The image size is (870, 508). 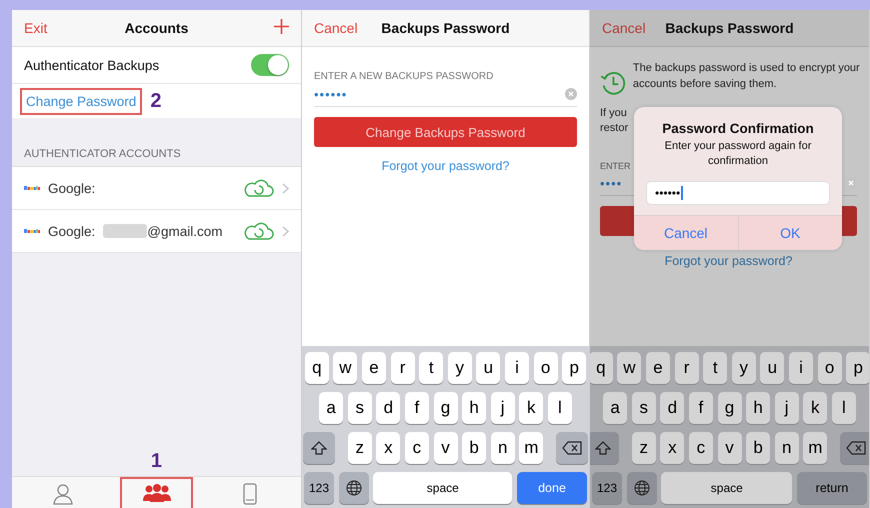 What do you see at coordinates (281, 26) in the screenshot?
I see `plus-icon` at bounding box center [281, 26].